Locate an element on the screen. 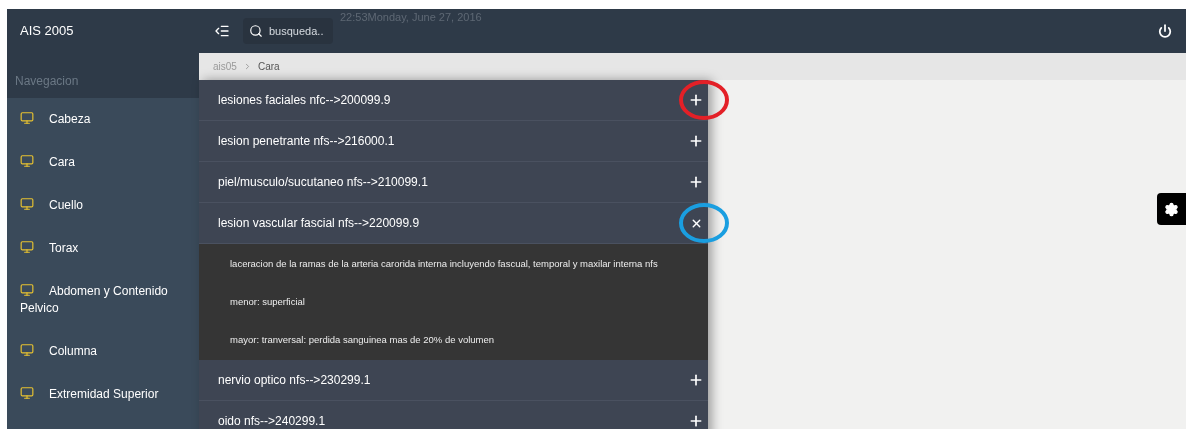 The image size is (1186, 429). nav-item: Extremidad Superior is located at coordinates (103, 394).